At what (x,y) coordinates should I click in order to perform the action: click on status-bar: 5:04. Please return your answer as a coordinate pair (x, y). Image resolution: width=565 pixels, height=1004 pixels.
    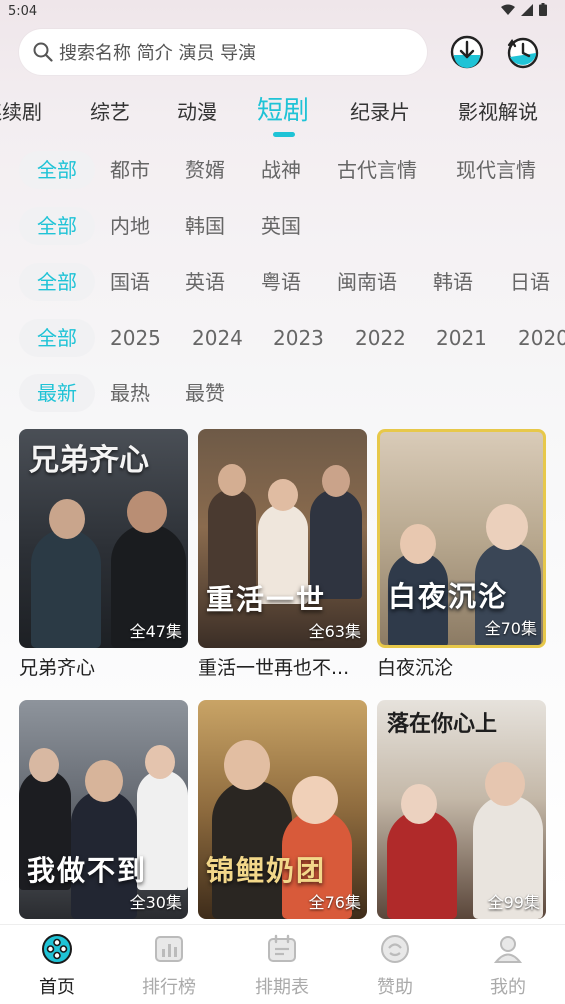
    Looking at the image, I should click on (282, 12).